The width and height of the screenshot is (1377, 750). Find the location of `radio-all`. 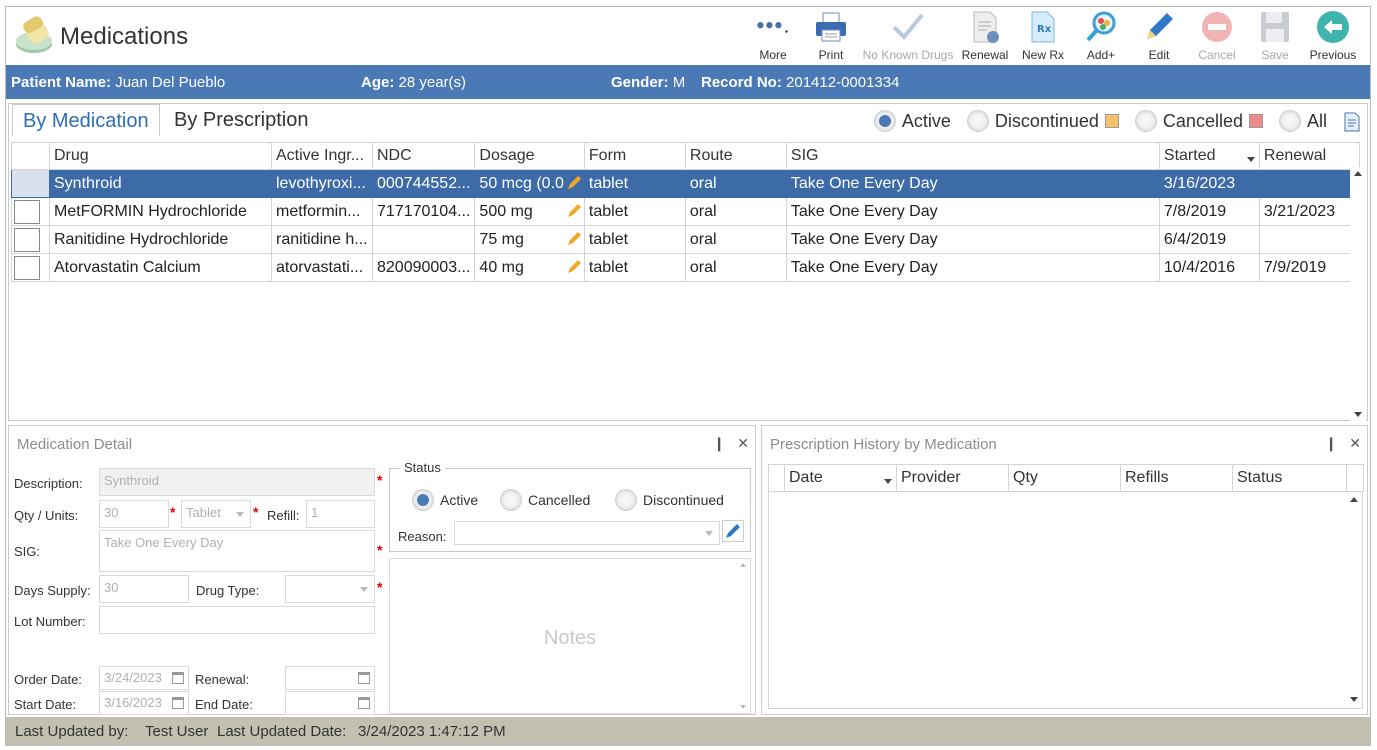

radio-all is located at coordinates (1289, 121).